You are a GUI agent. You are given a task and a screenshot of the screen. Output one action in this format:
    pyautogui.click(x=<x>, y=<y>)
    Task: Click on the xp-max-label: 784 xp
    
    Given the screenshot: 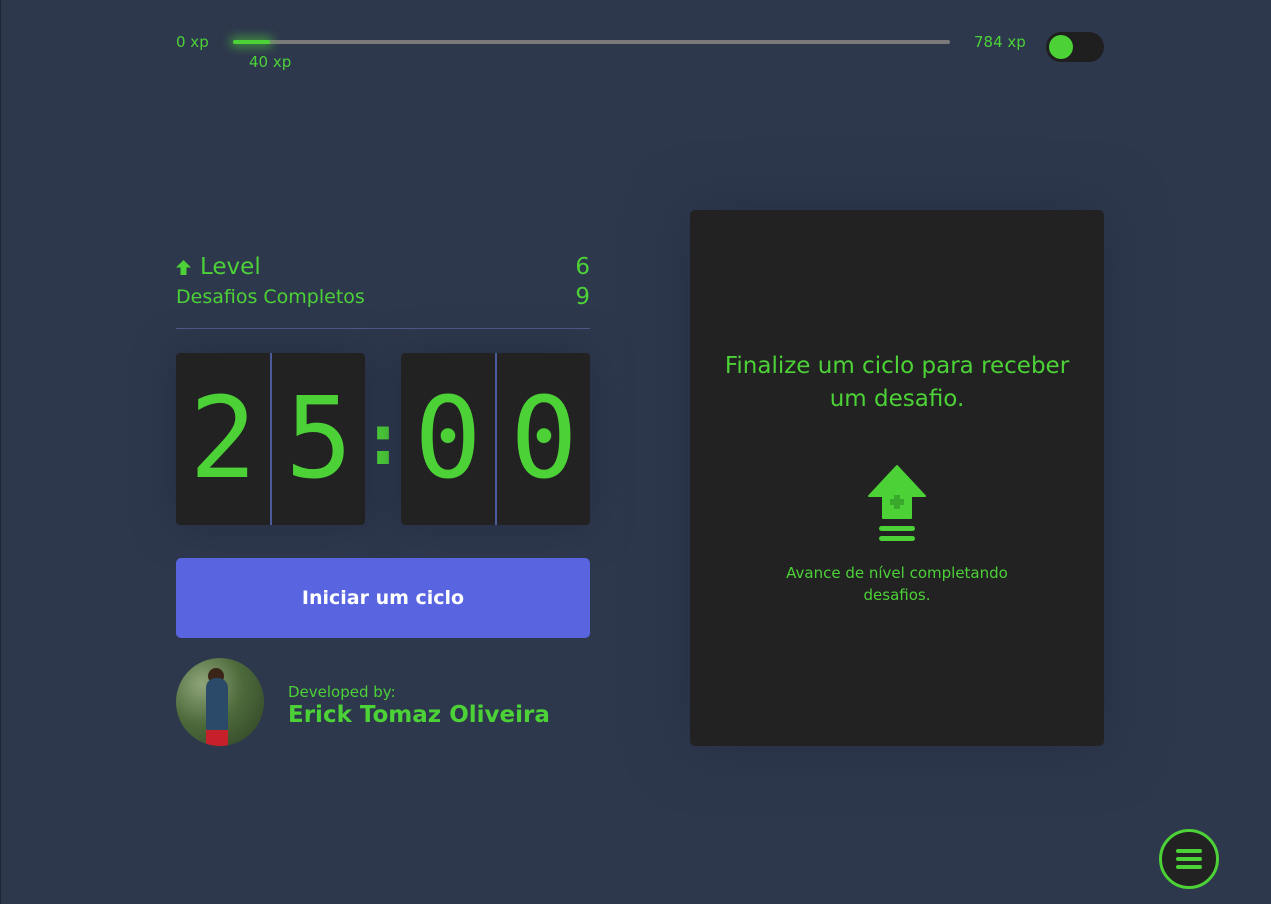 What is the action you would take?
    pyautogui.click(x=1000, y=42)
    